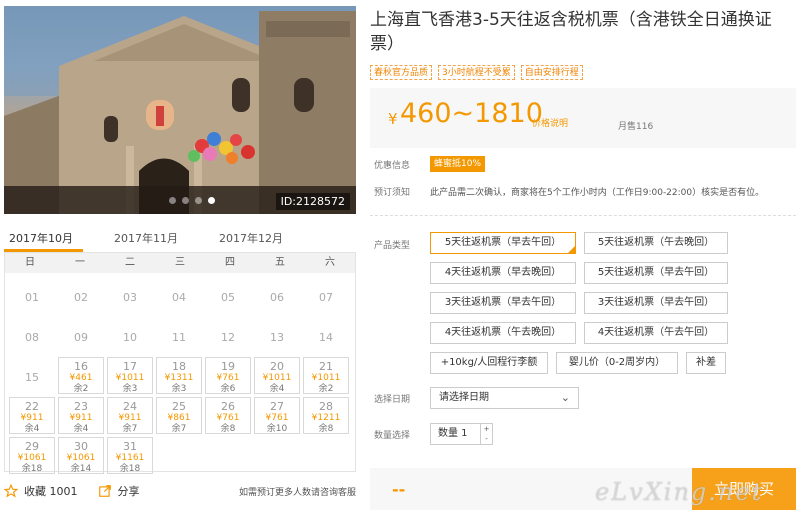 The image size is (800, 528). I want to click on calendar-weekday-header: 日 一 二 三 四 五 六, so click(180, 263).